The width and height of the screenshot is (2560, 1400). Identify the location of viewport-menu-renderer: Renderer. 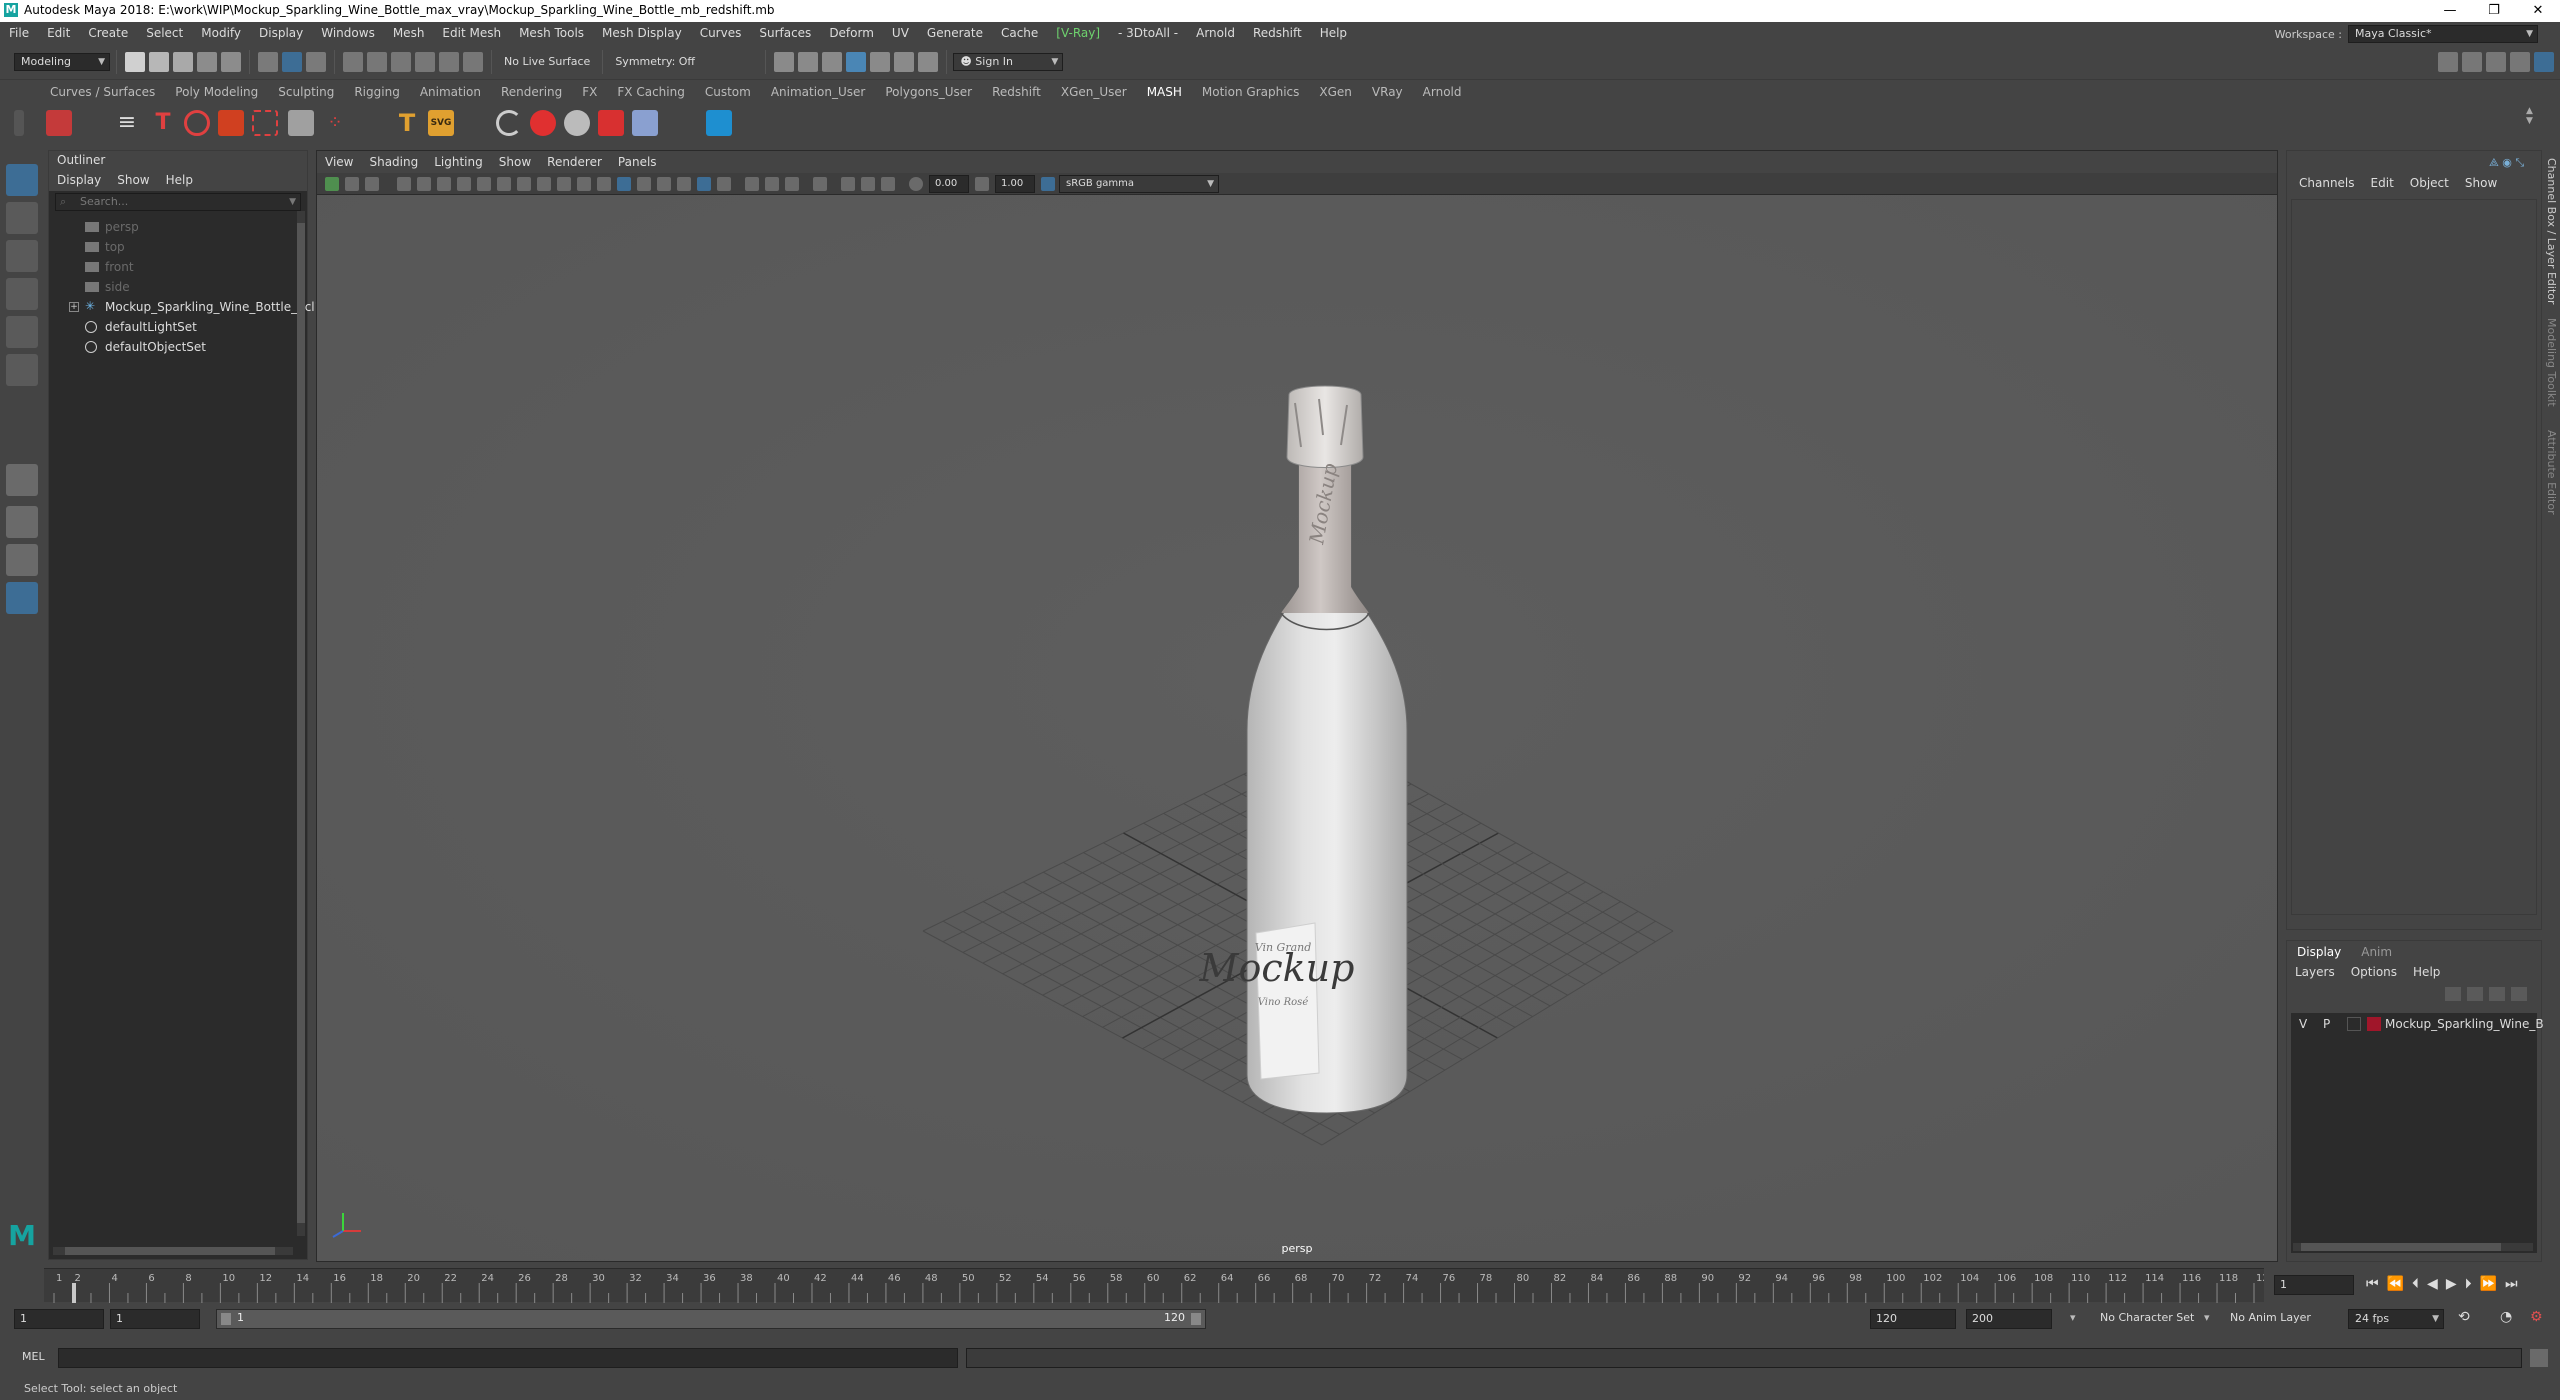
(574, 162).